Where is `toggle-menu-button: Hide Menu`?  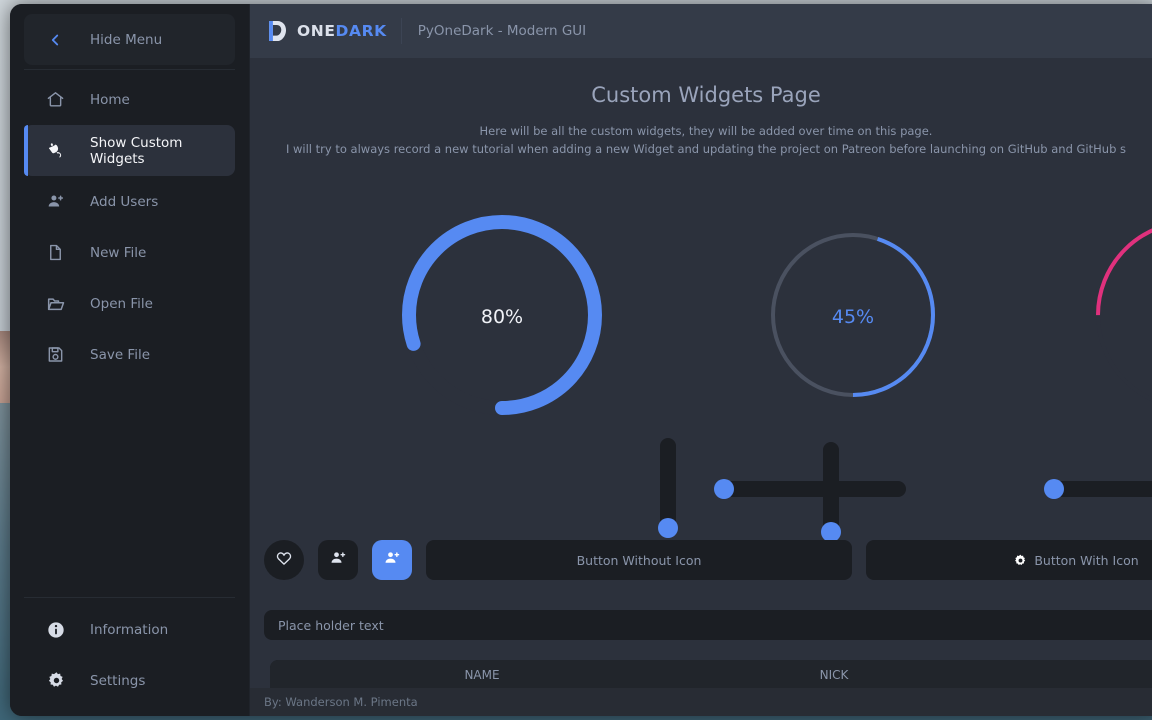
toggle-menu-button: Hide Menu is located at coordinates (129, 39).